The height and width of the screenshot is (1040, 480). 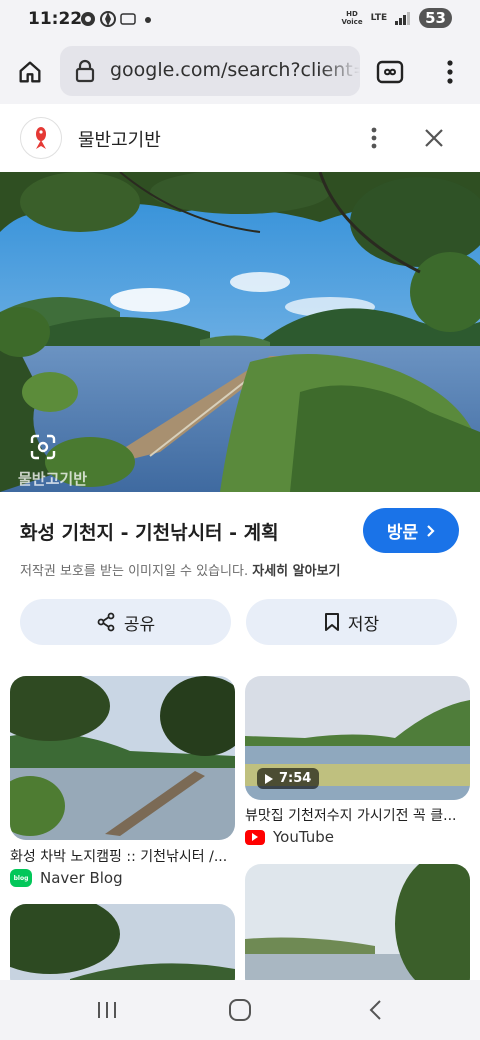 I want to click on home-circle-icon, so click(x=240, y=1010).